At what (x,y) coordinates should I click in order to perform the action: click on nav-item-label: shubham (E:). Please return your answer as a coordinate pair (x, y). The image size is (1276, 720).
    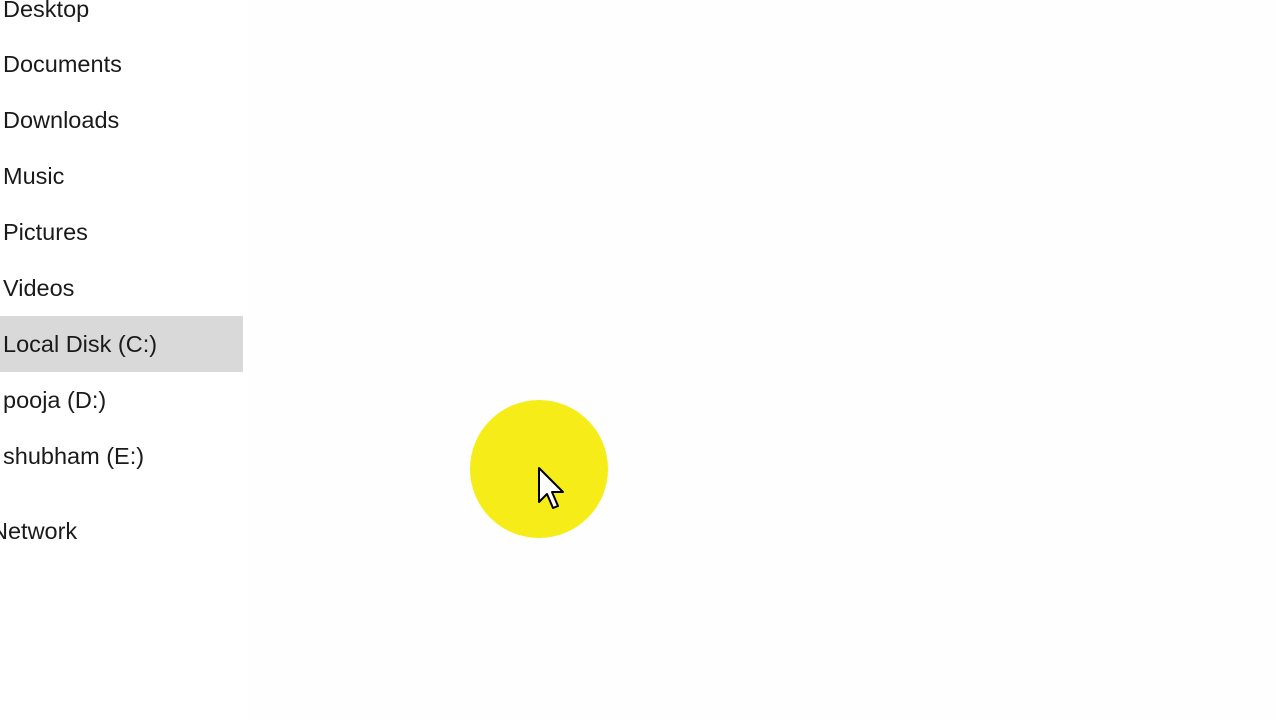
    Looking at the image, I should click on (74, 455).